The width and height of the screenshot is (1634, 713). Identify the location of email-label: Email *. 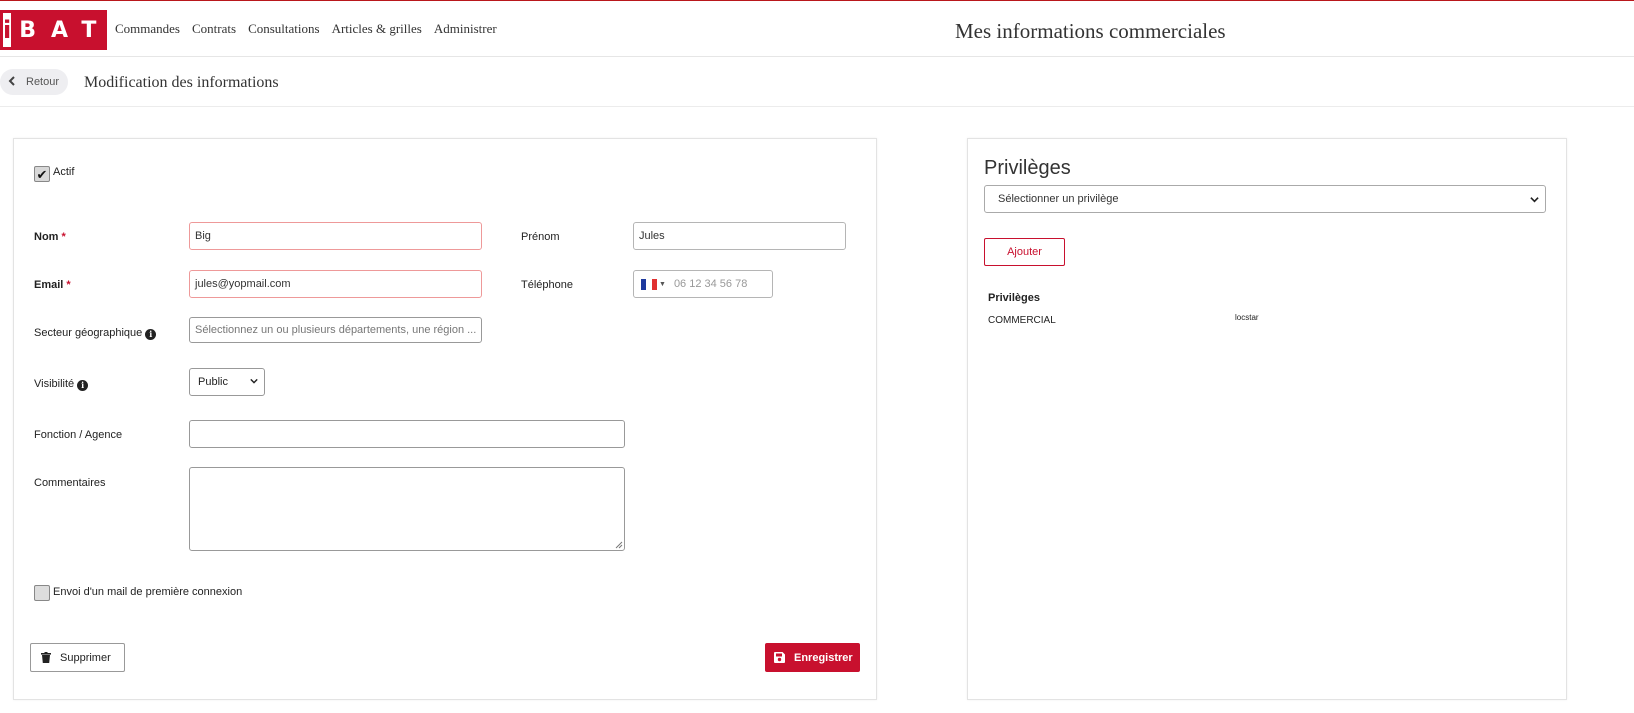
(52, 285).